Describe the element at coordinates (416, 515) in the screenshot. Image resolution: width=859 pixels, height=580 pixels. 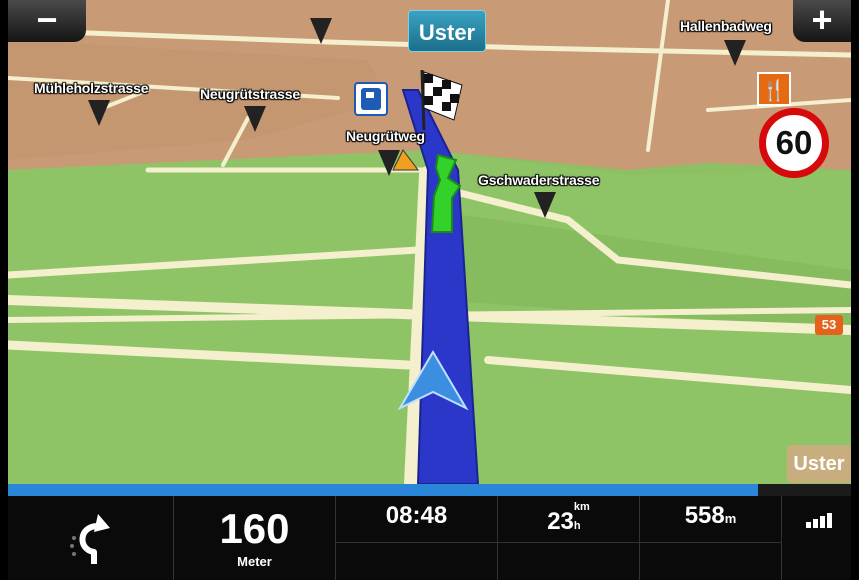
I see `arrival-time: 08:48` at that location.